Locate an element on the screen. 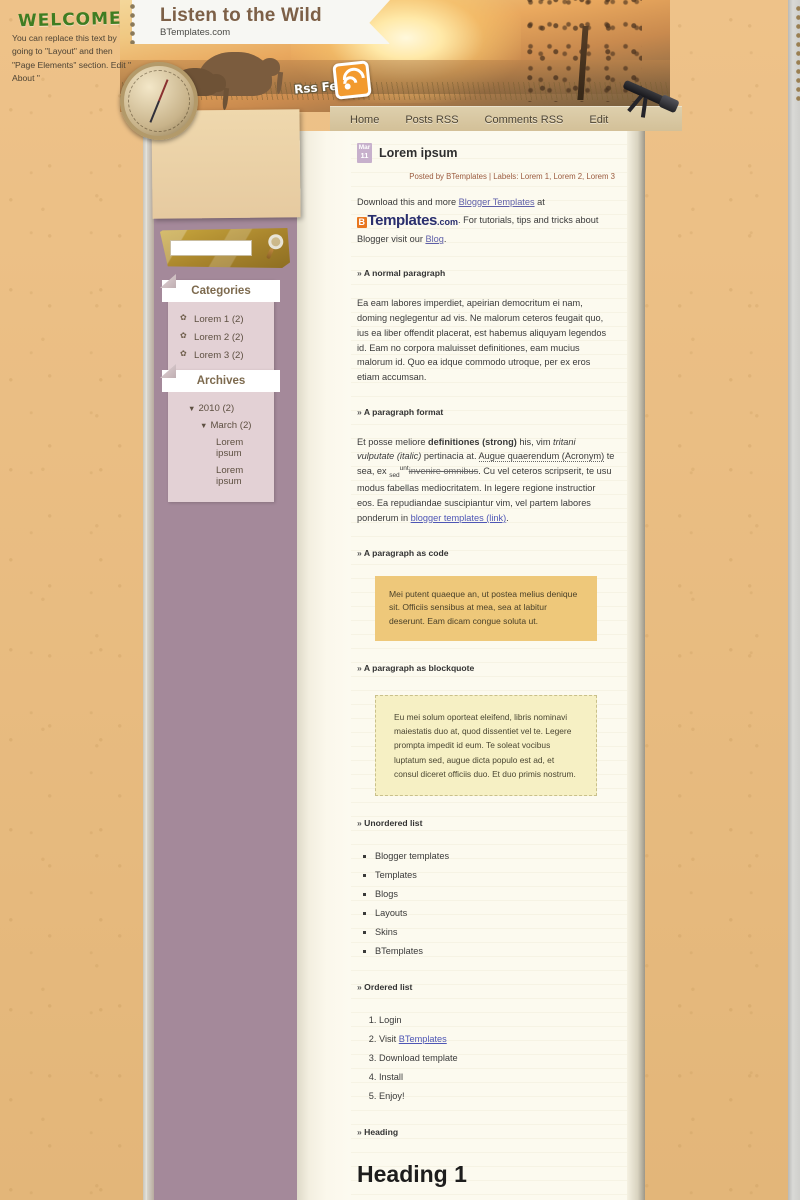 This screenshot has width=800, height=1200. list-item: Download template is located at coordinates (497, 1057).